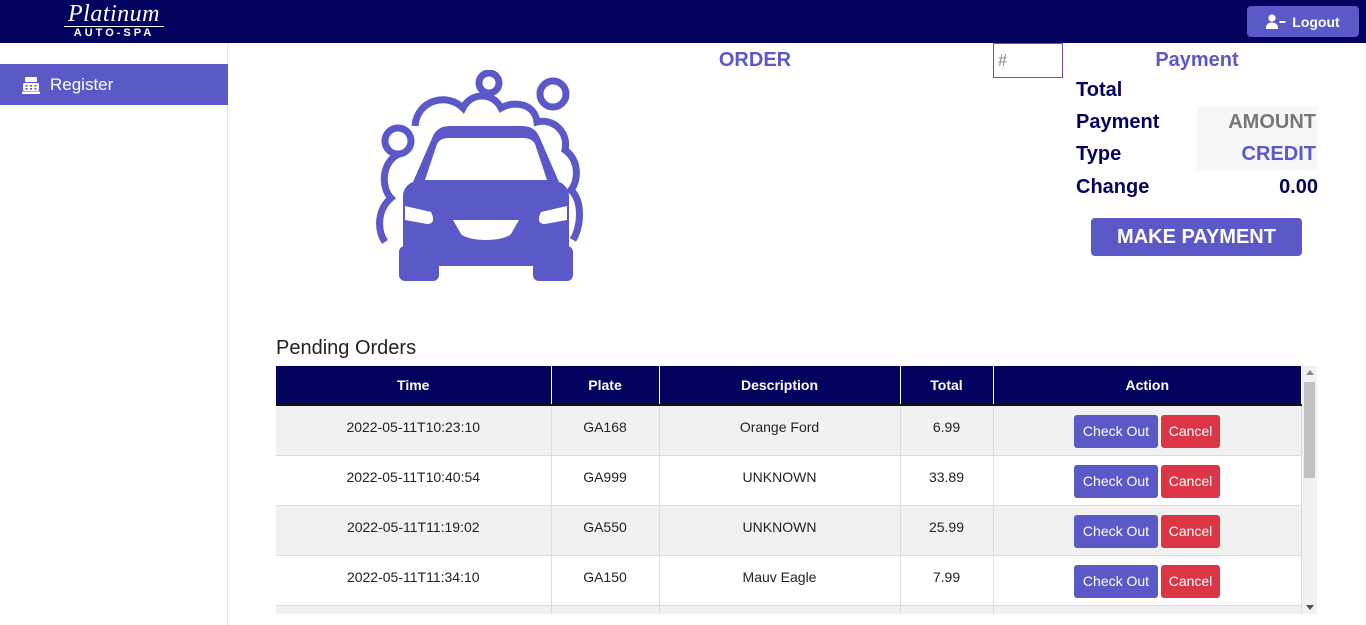 This screenshot has width=1366, height=625. What do you see at coordinates (1147, 609) in the screenshot?
I see `cell-action` at bounding box center [1147, 609].